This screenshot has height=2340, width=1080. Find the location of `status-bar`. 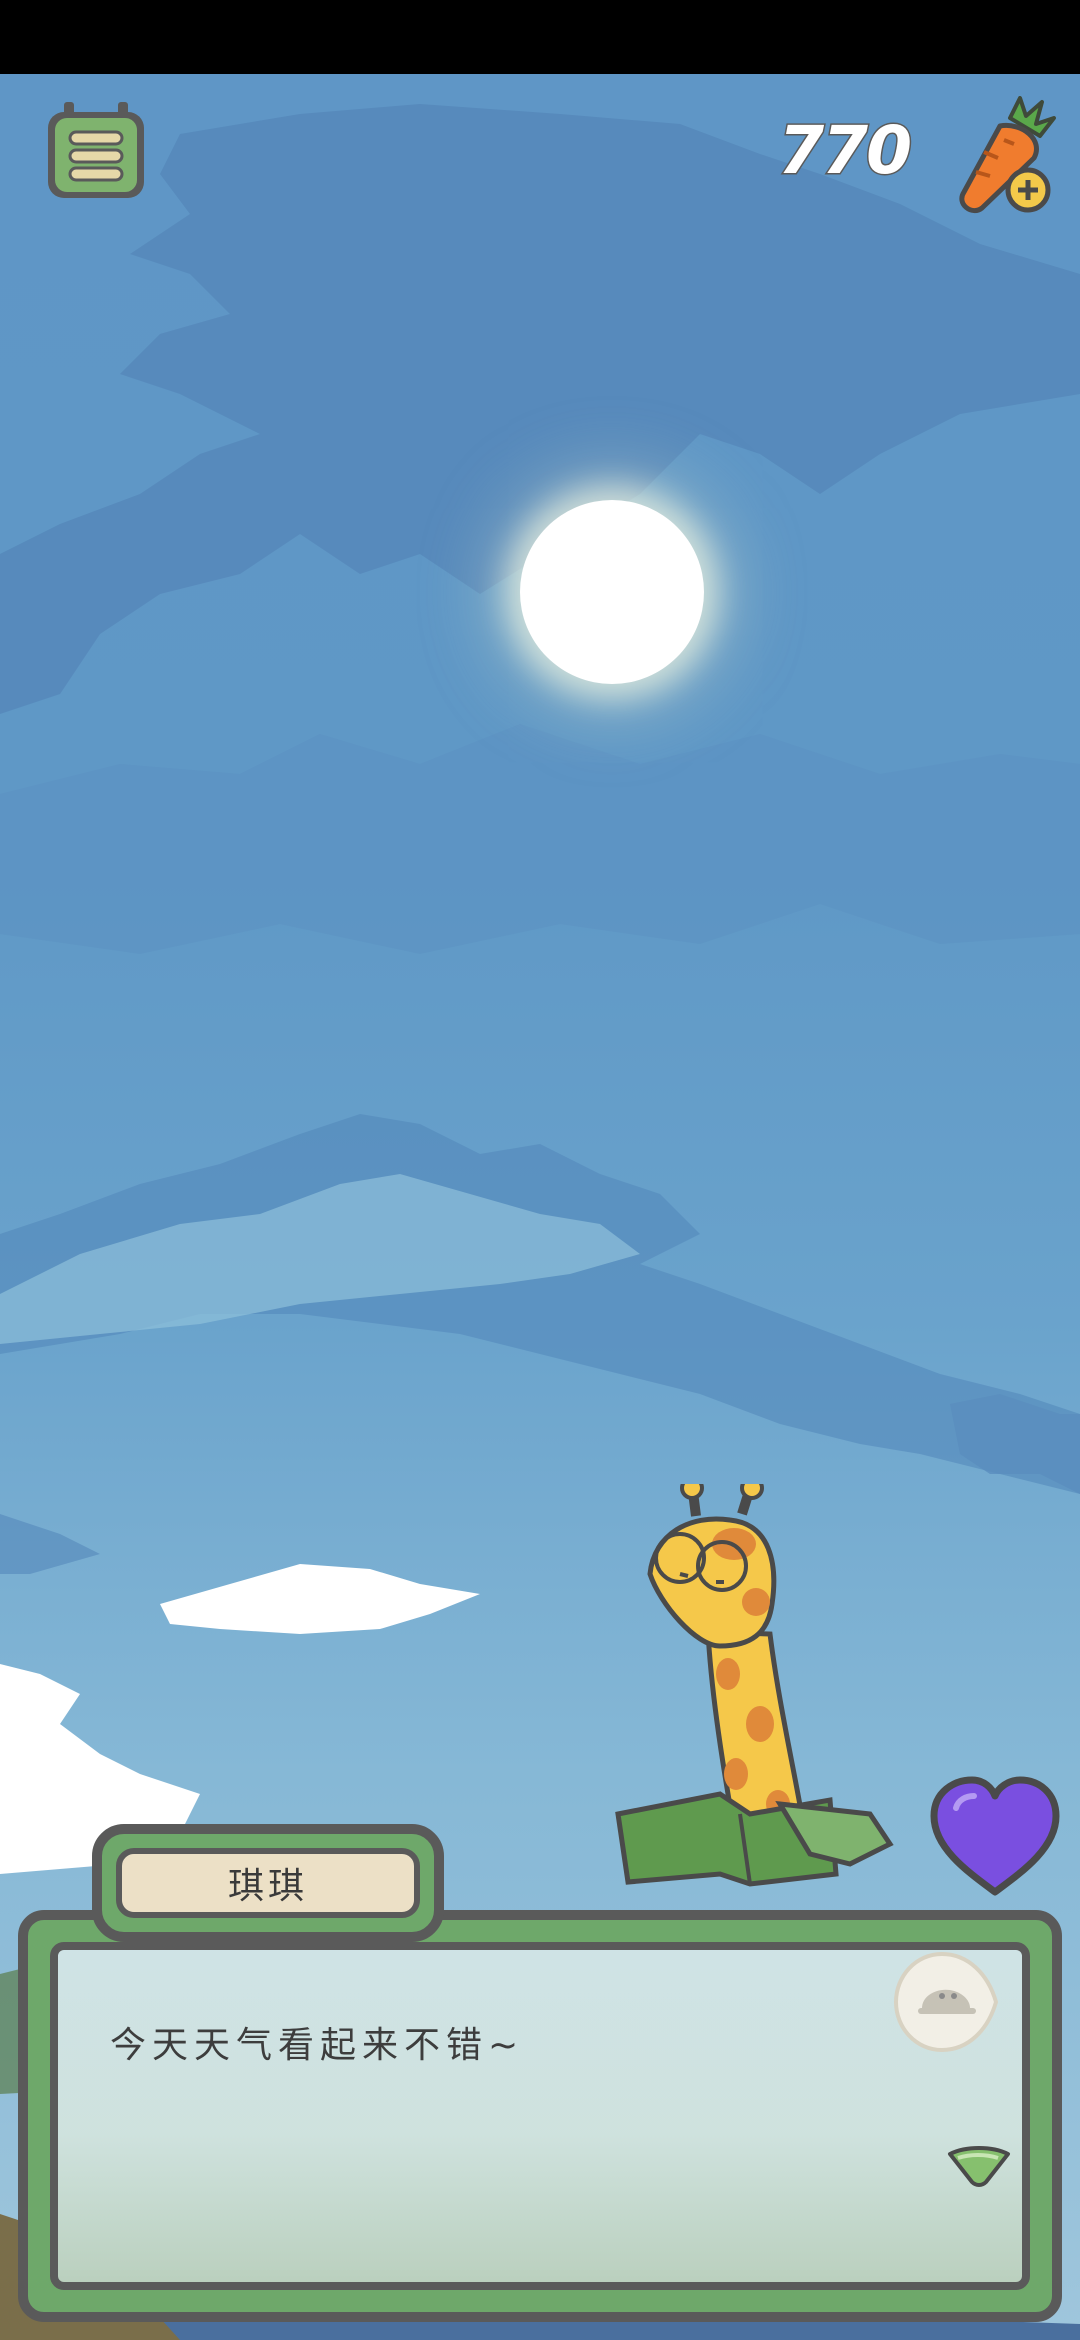

status-bar is located at coordinates (540, 37).